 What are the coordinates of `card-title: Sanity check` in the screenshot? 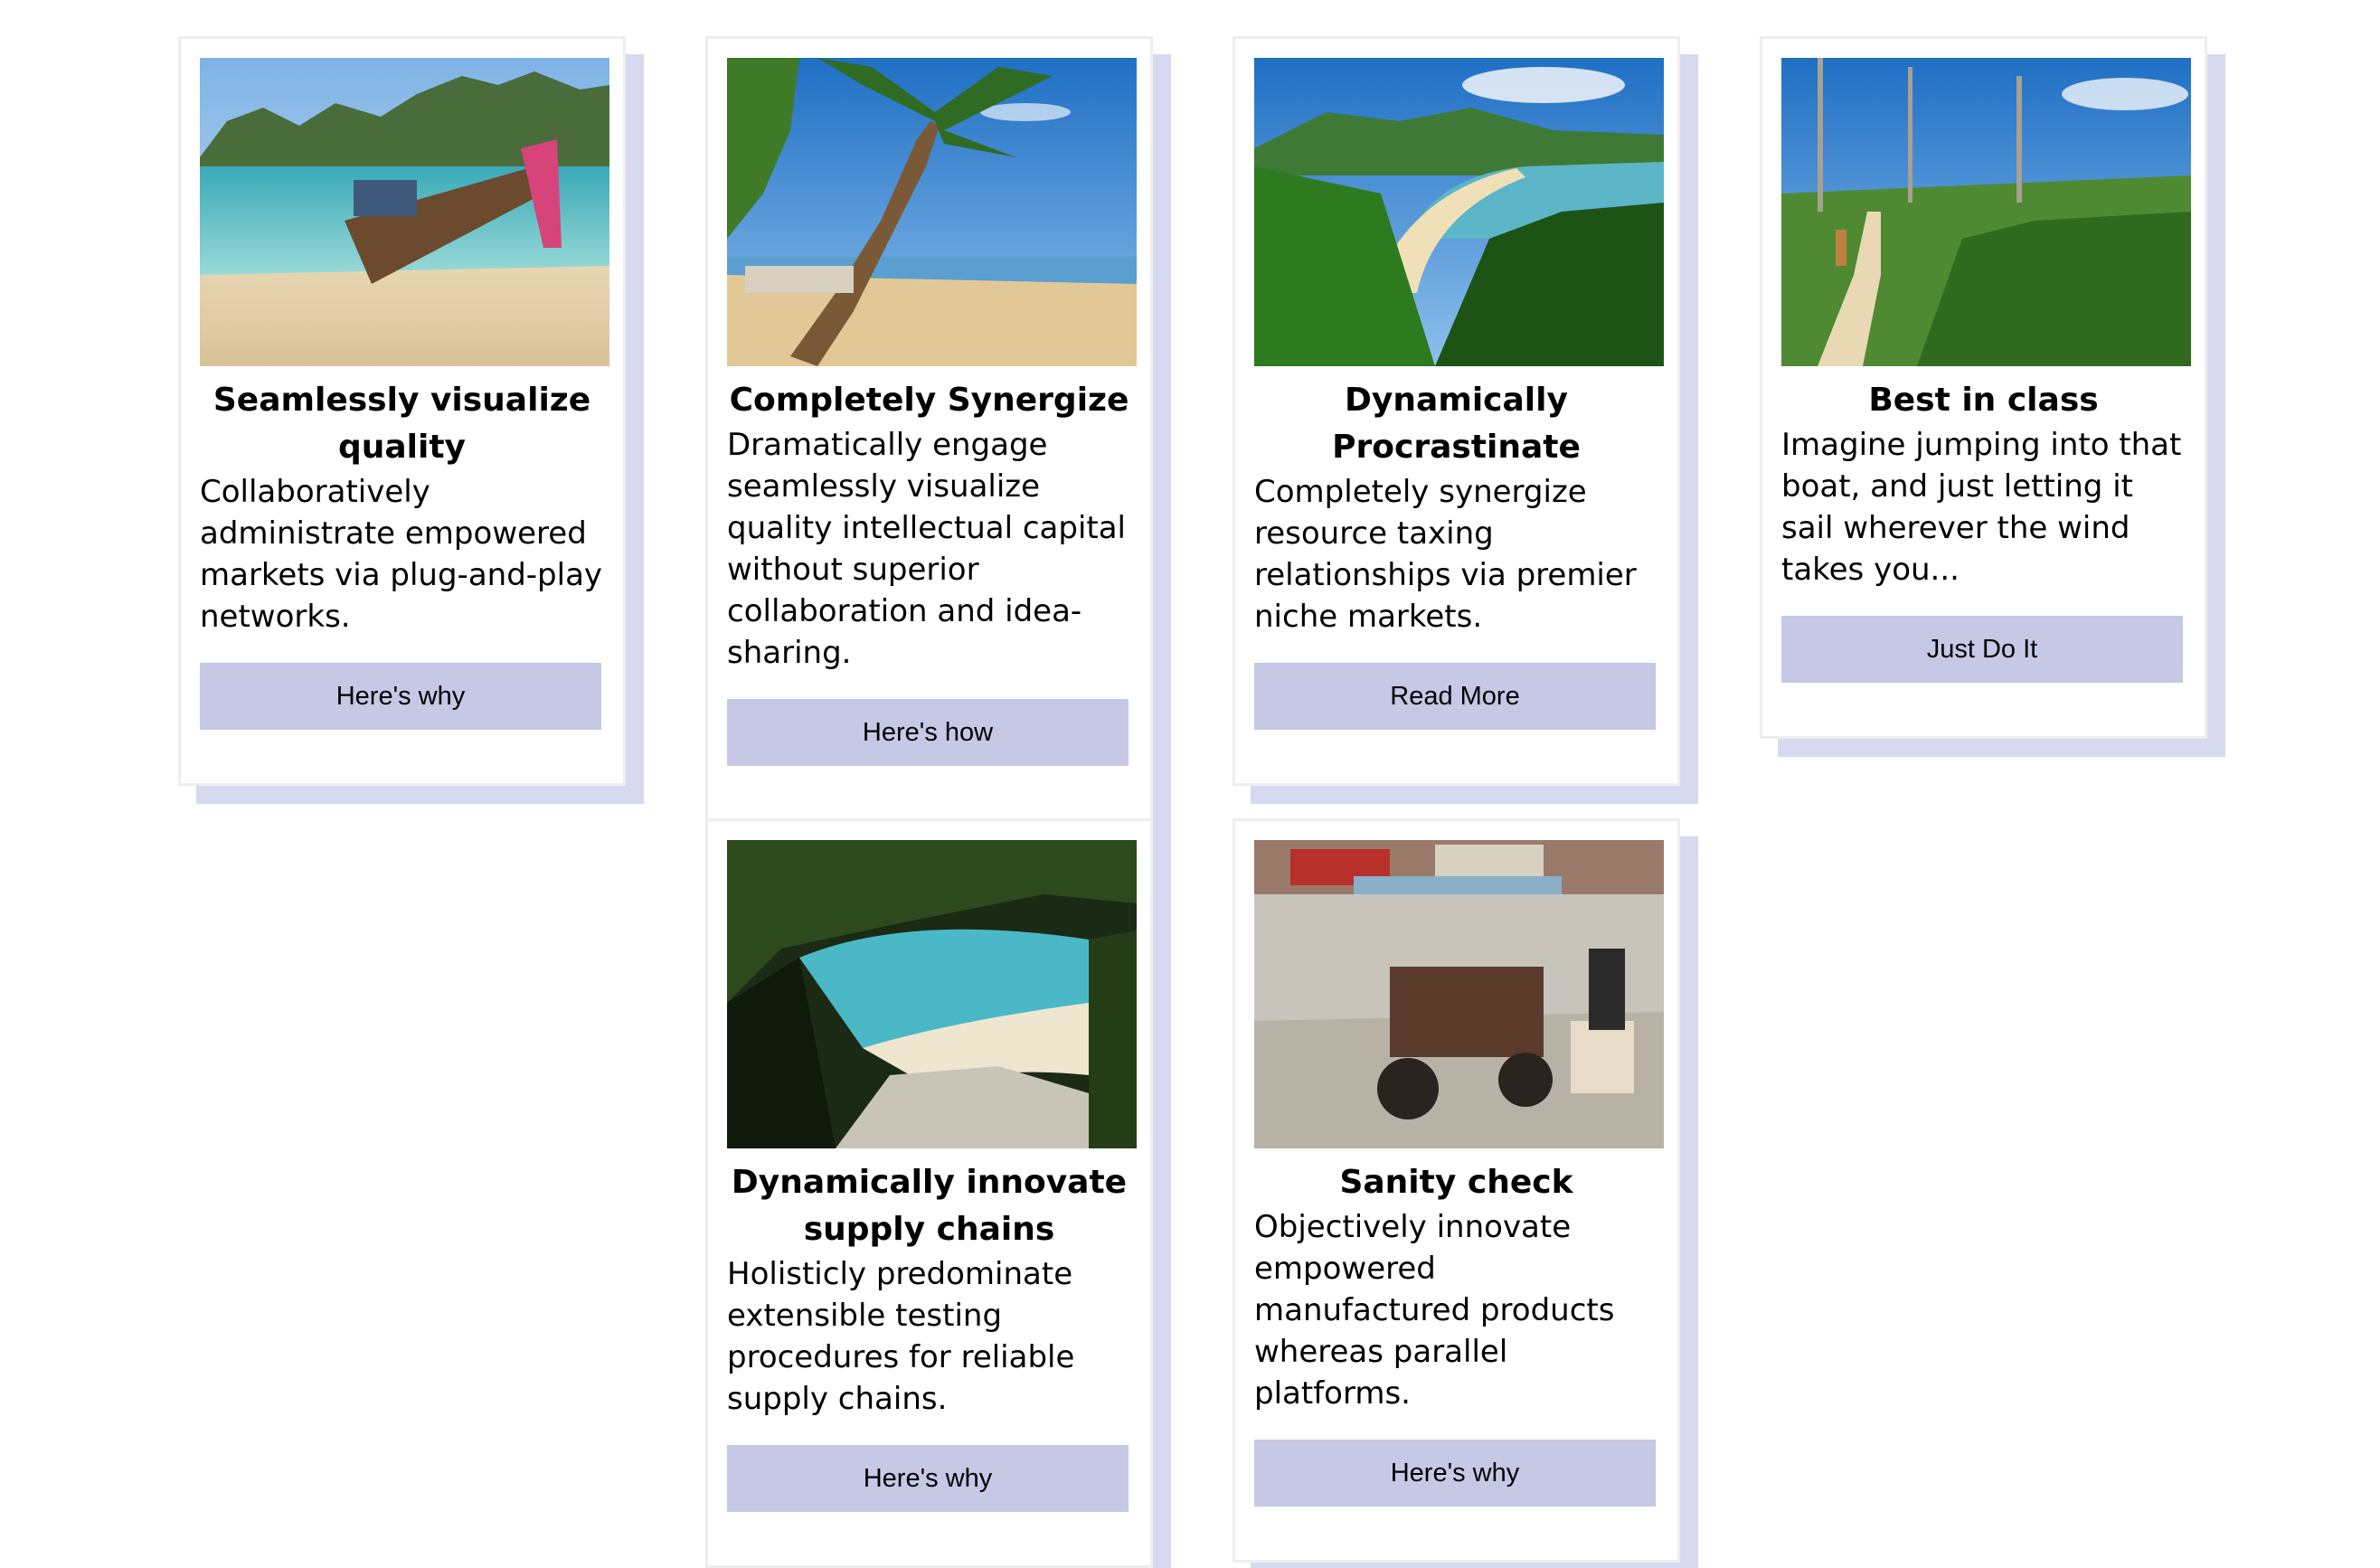 It's located at (1456, 1182).